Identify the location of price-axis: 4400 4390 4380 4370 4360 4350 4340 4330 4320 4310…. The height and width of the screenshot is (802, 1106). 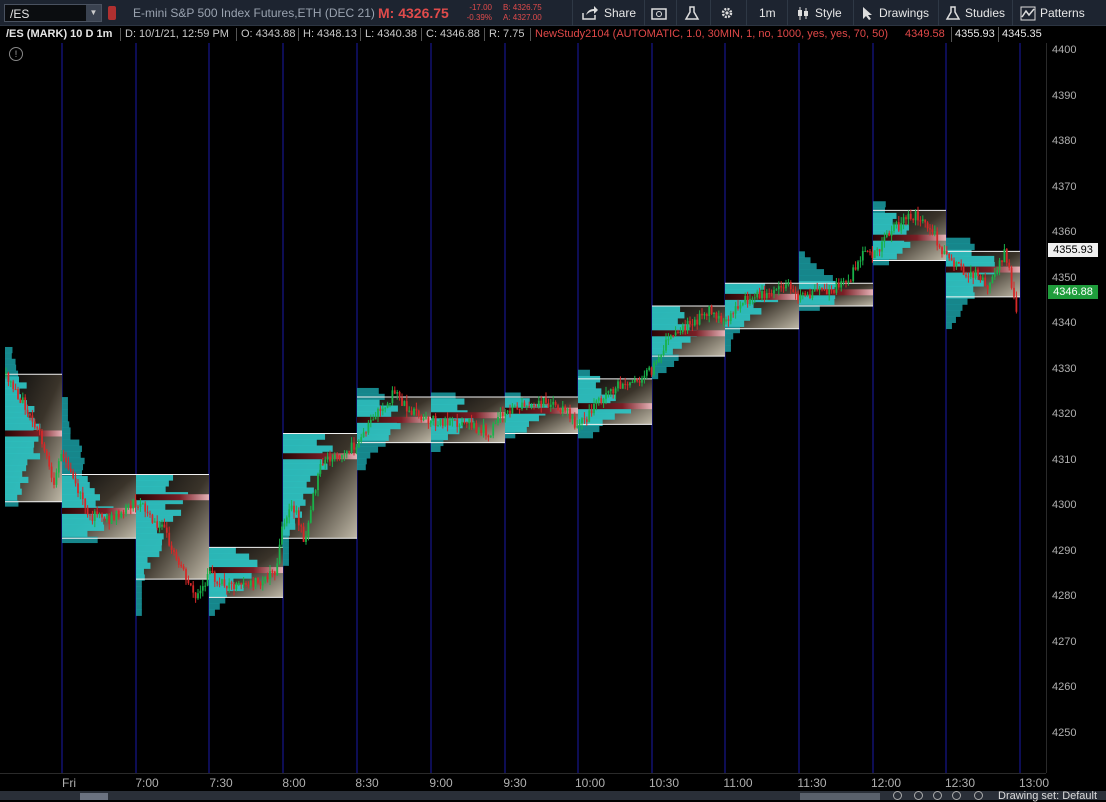
(1076, 408).